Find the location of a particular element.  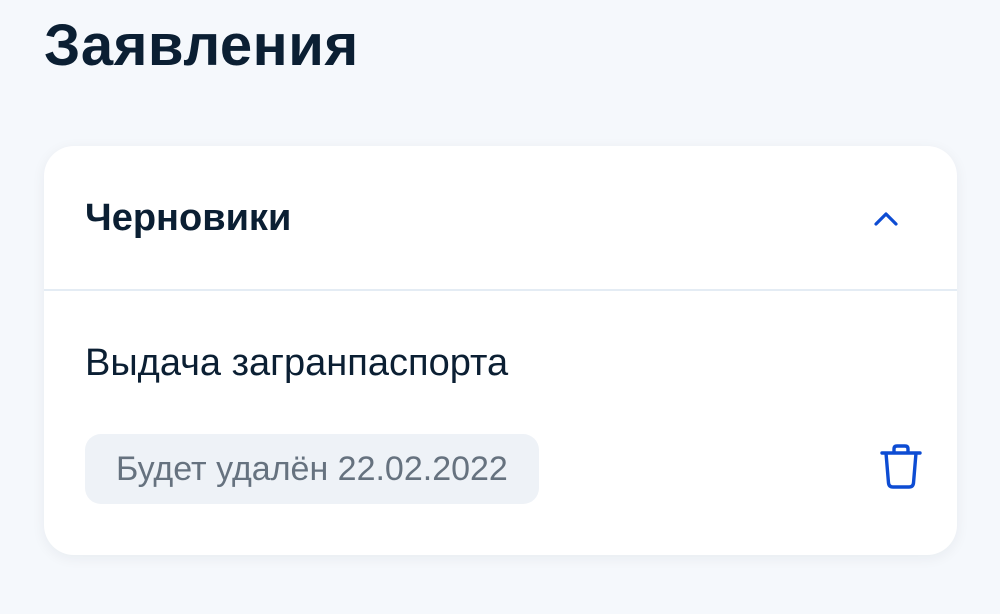

deletion-date-text: Будет удалён 22.02.2022 is located at coordinates (312, 469).